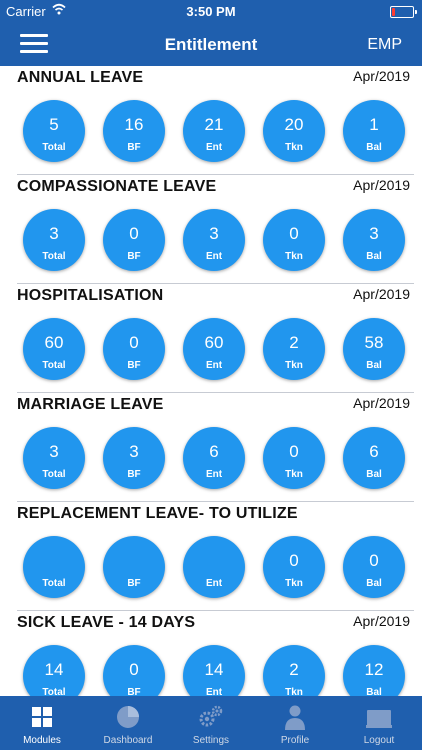 This screenshot has height=750, width=422. I want to click on stat-value: 20, so click(294, 124).